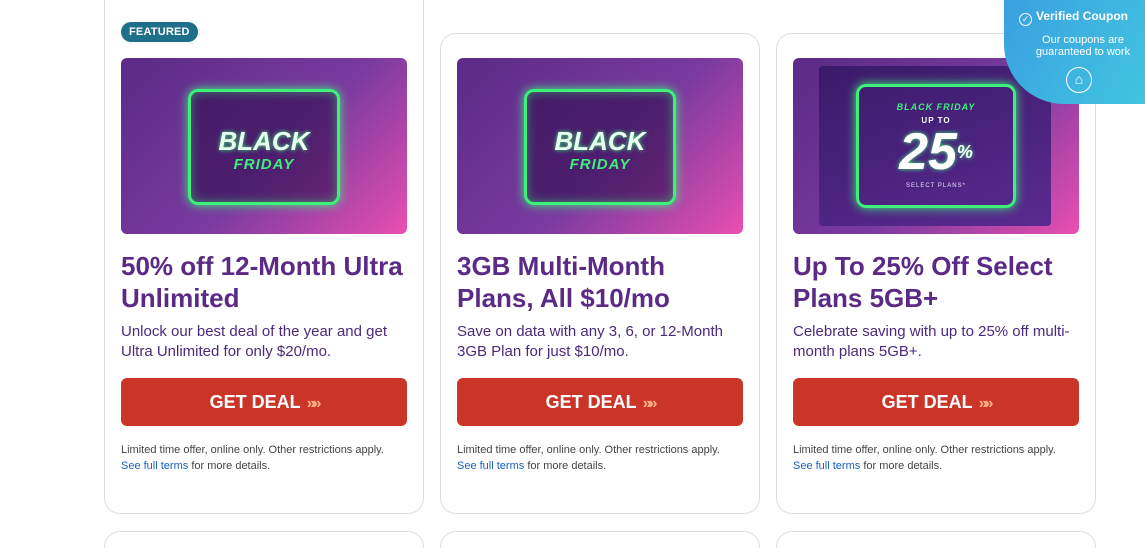 Image resolution: width=1145 pixels, height=548 pixels. Describe the element at coordinates (938, 282) in the screenshot. I see `deal-title: Up To 25% Off Select Plans 5GB+` at that location.